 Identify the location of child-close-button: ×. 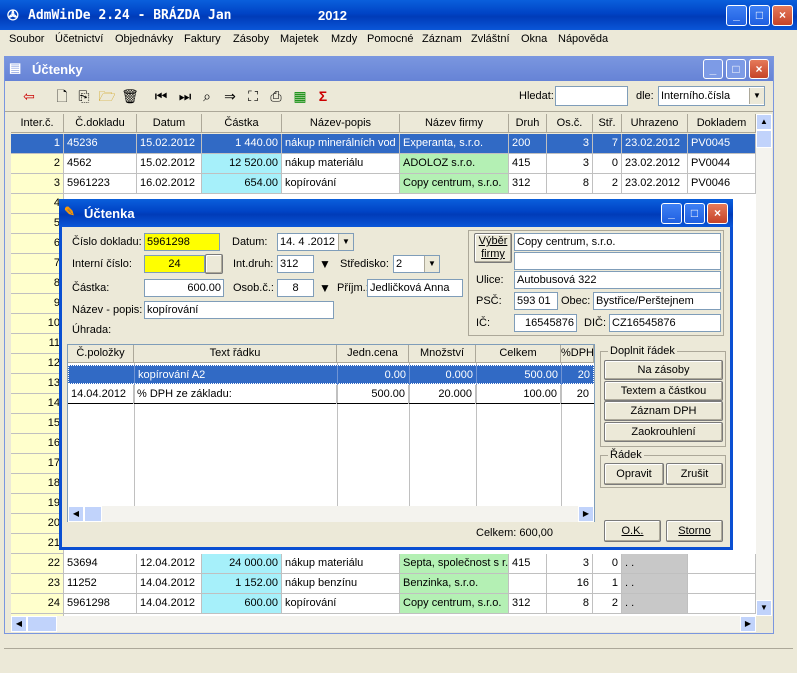
(759, 69).